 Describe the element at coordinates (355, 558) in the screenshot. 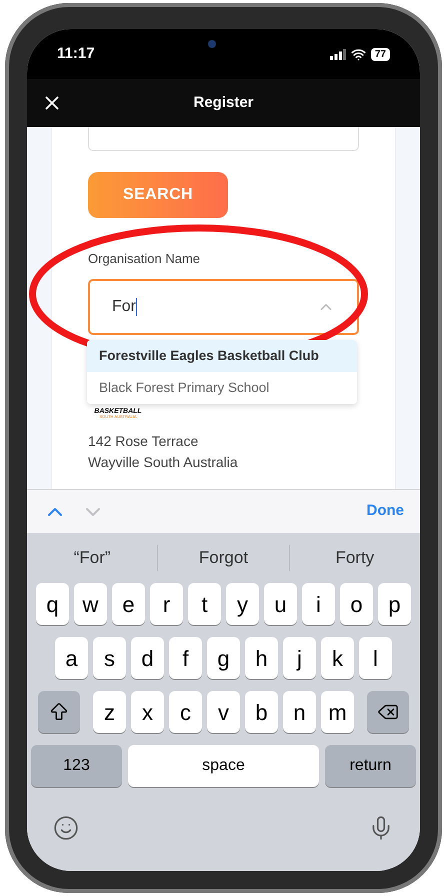

I see `suggestion-item: Forty` at that location.